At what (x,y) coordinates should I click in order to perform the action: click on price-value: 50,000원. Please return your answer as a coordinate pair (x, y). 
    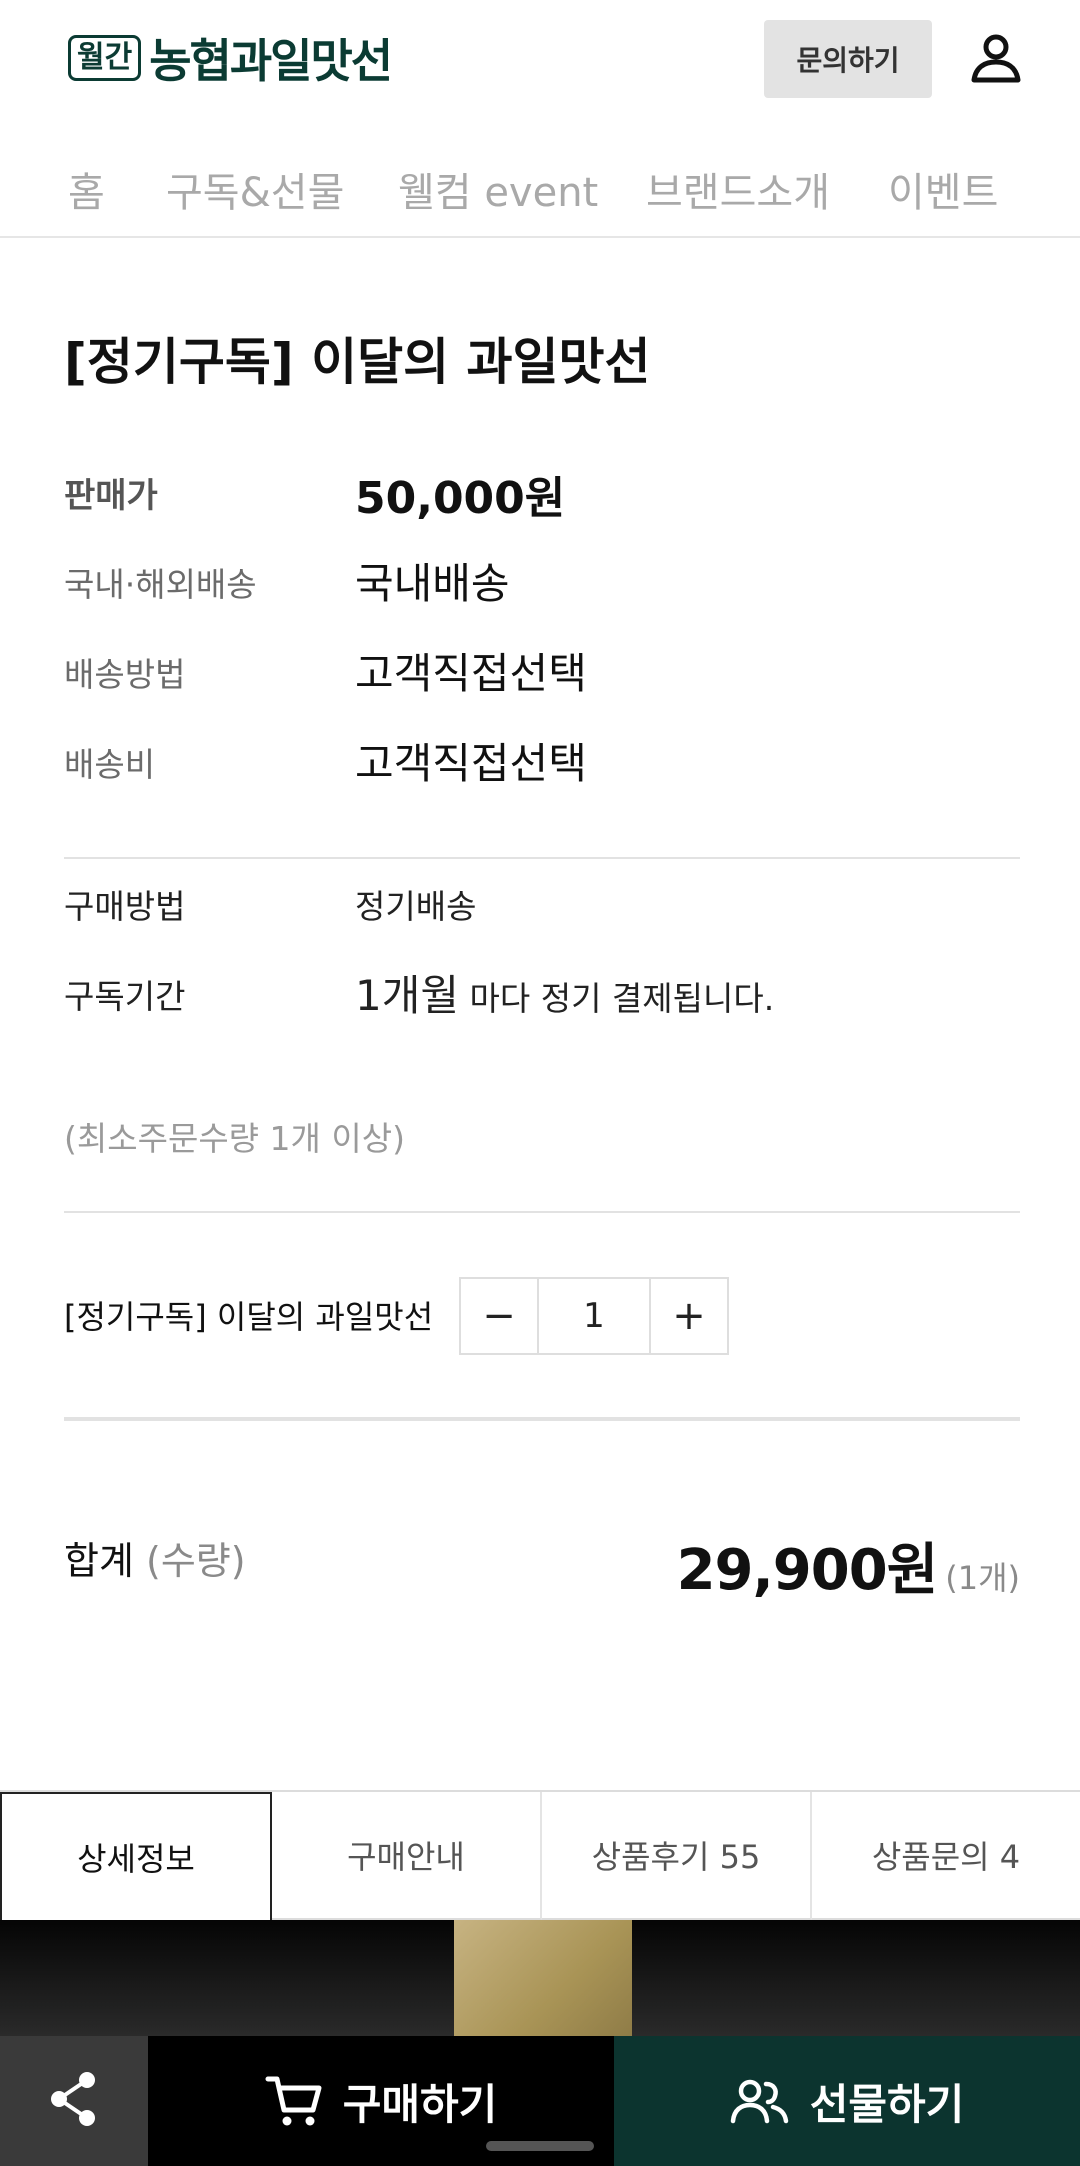
    Looking at the image, I should click on (460, 498).